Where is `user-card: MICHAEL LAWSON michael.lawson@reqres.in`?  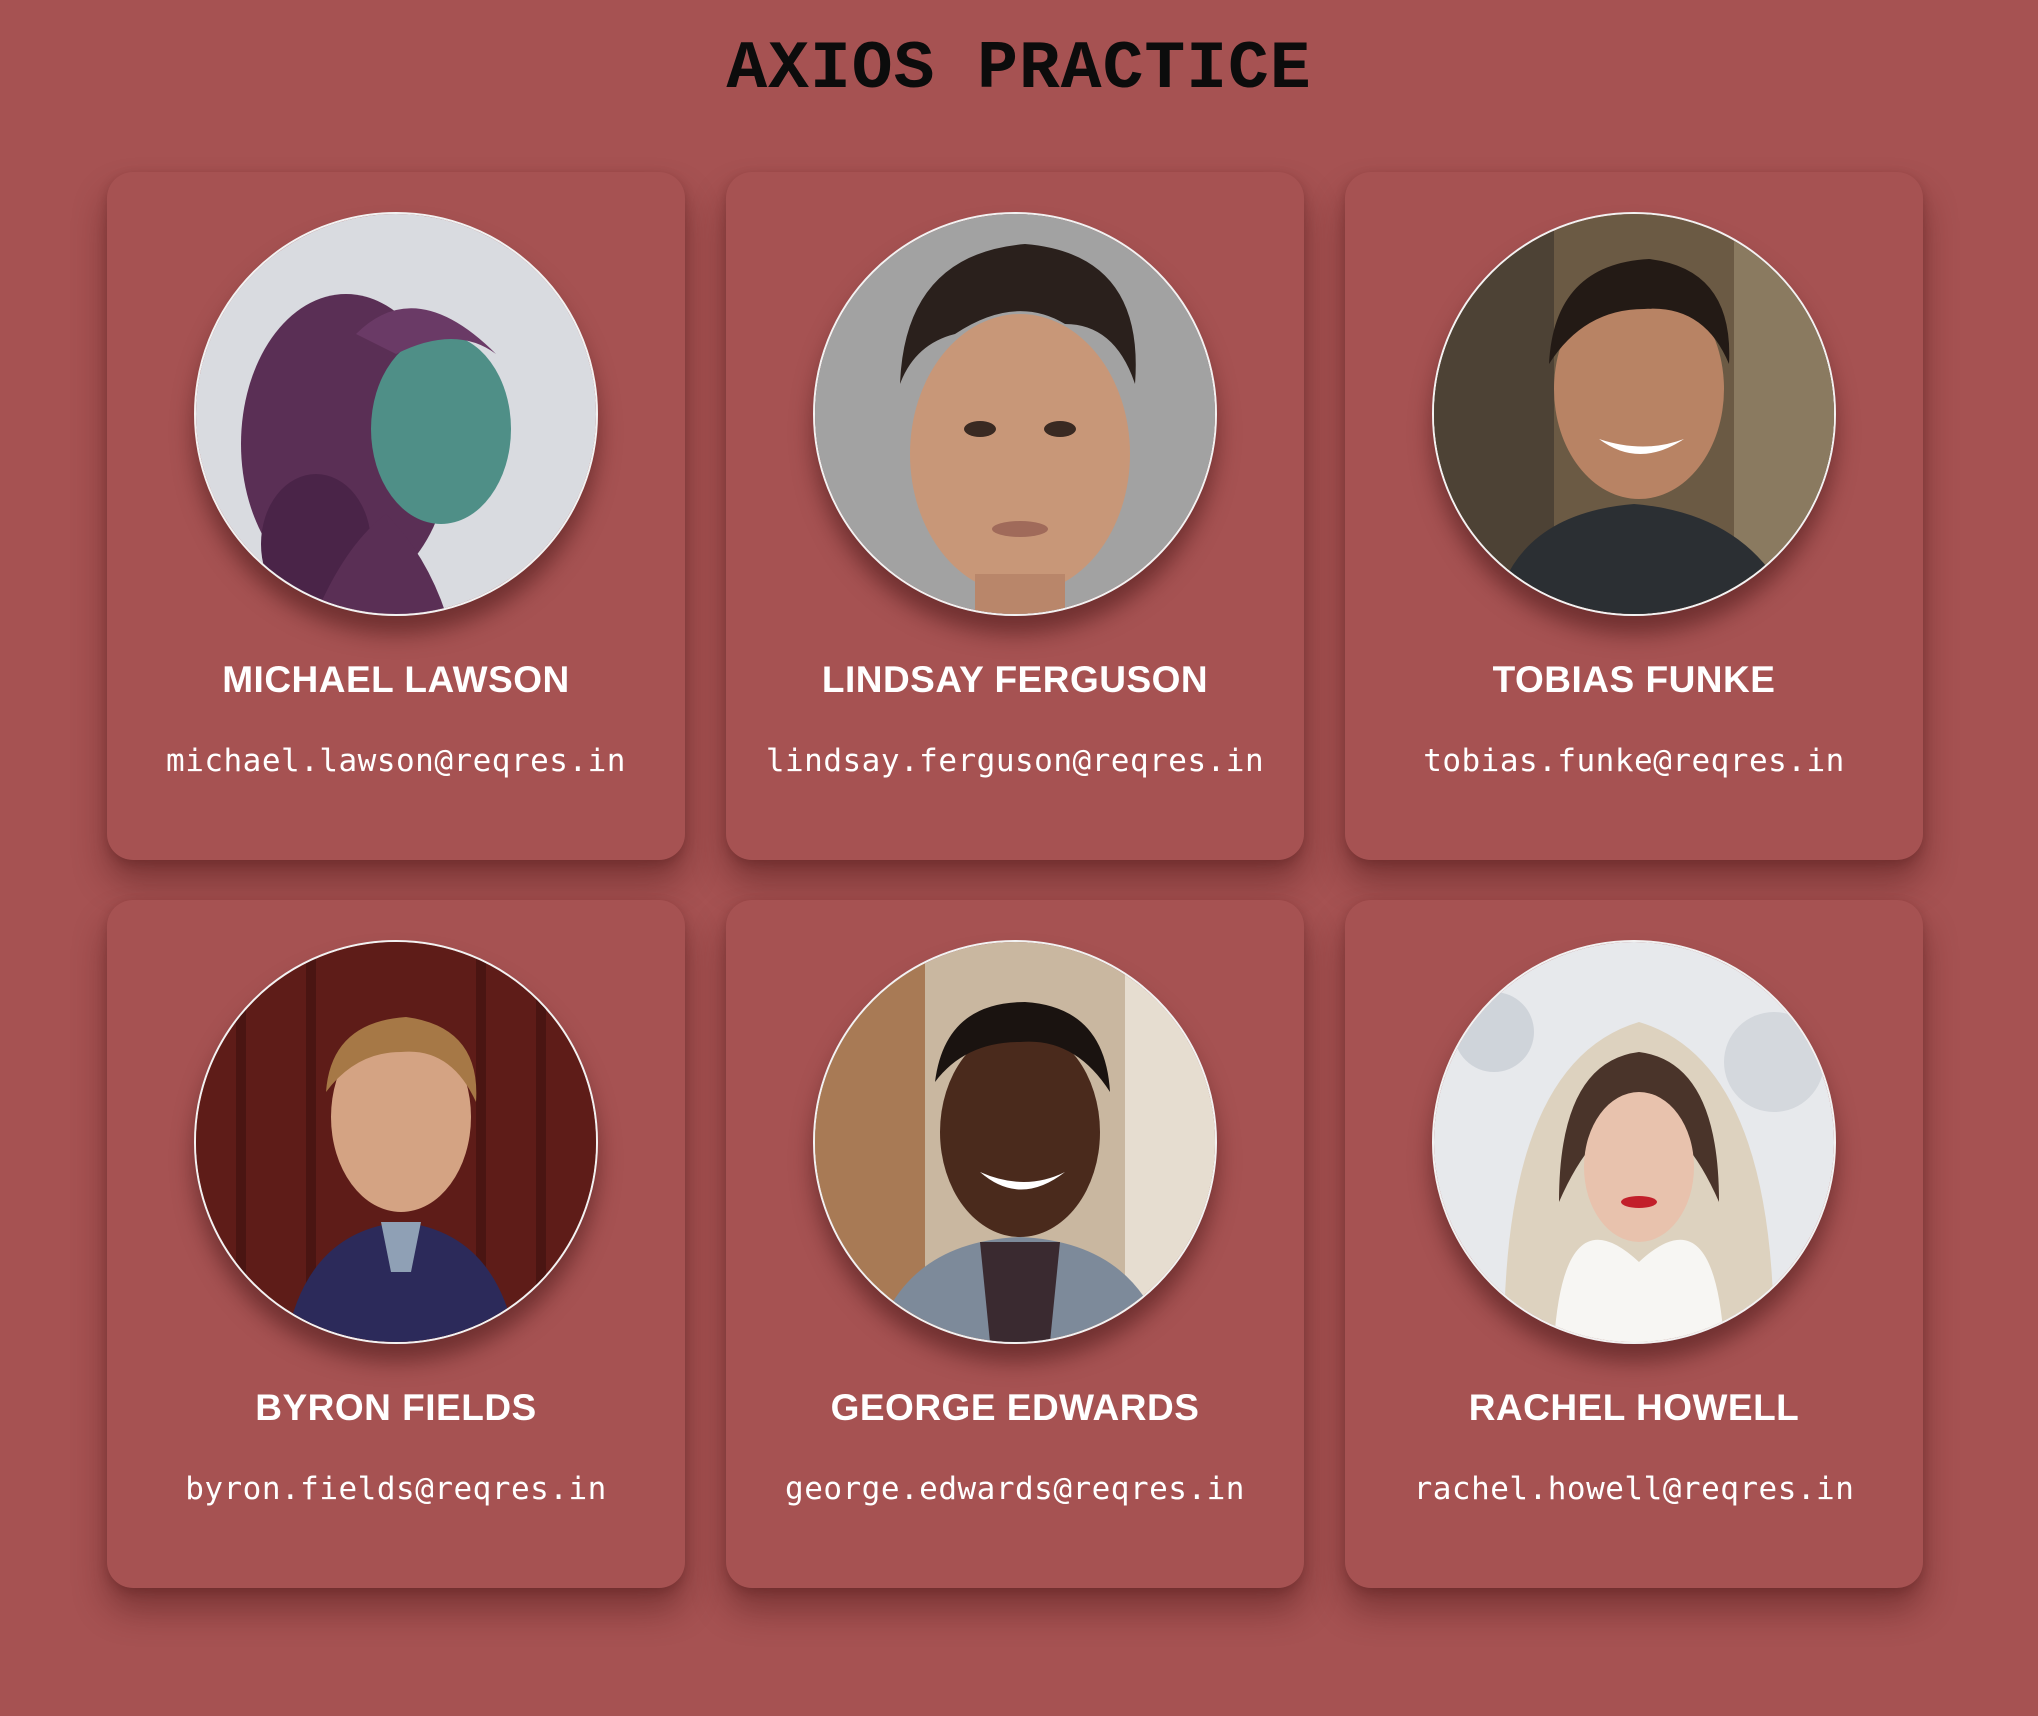
user-card: MICHAEL LAWSON michael.lawson@reqres.in is located at coordinates (396, 516).